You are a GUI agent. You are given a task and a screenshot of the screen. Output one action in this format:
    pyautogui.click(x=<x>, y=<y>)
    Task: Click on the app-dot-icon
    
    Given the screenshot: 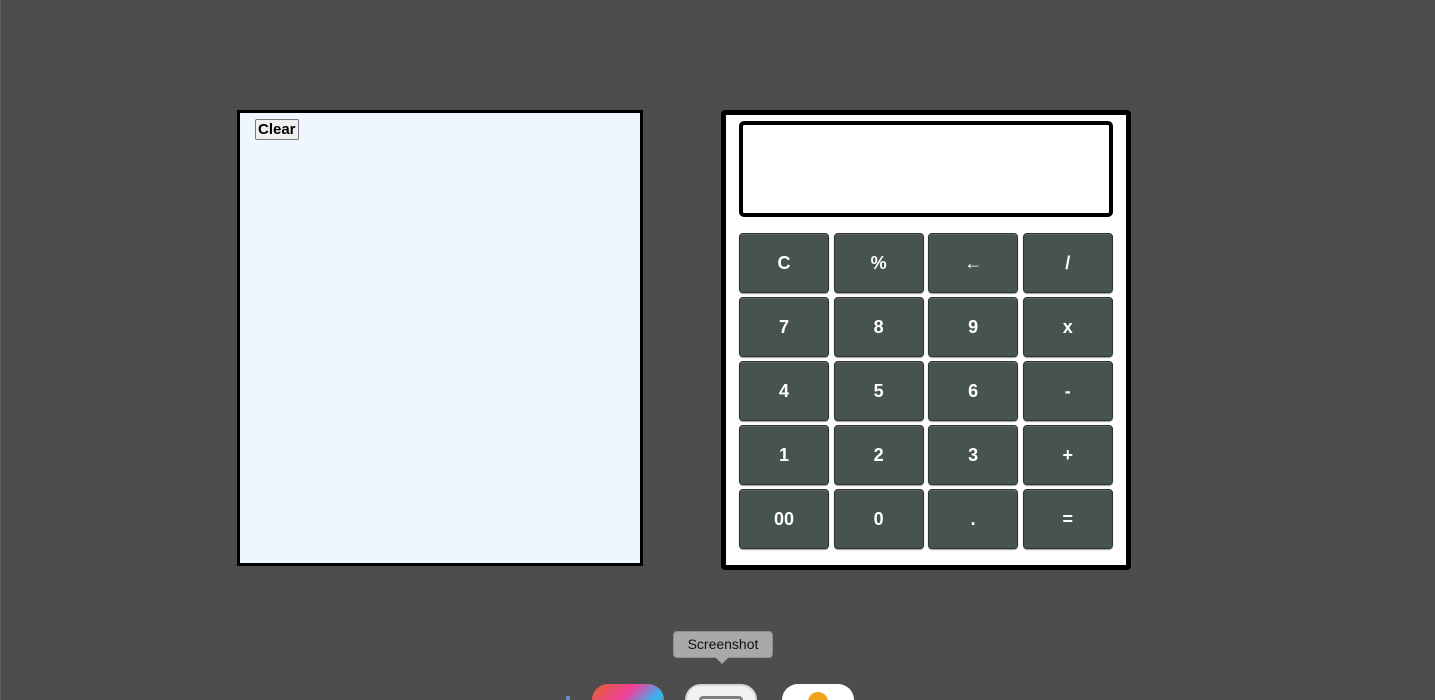 What is the action you would take?
    pyautogui.click(x=818, y=696)
    